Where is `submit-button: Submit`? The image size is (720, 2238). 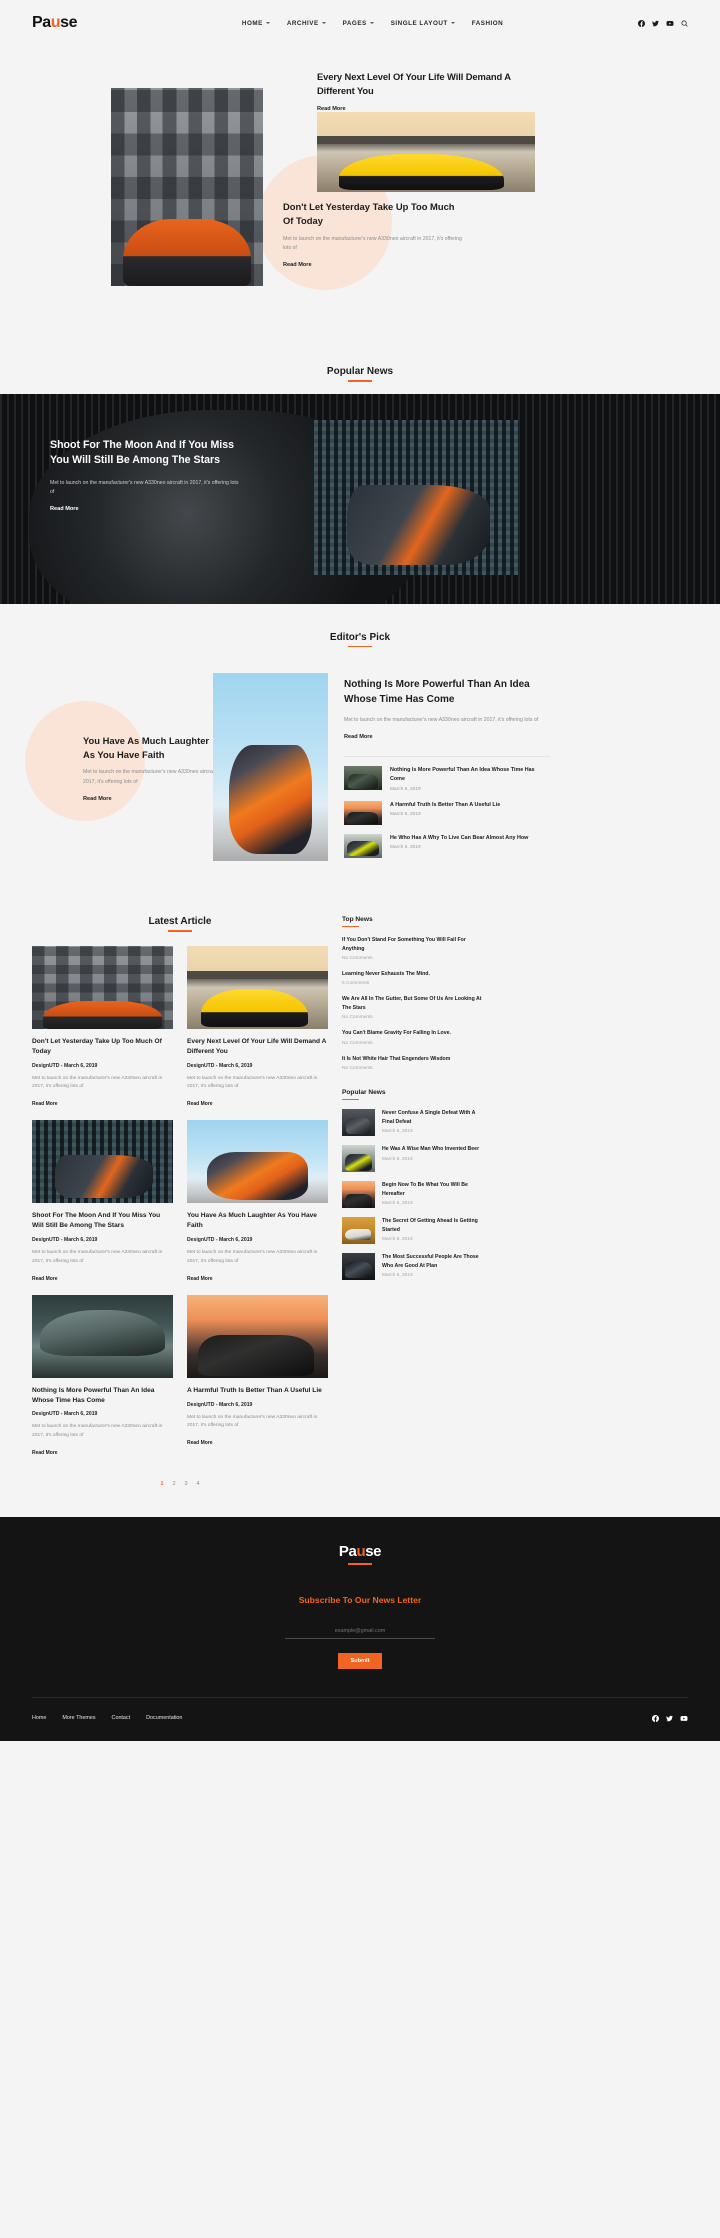
submit-button: Submit is located at coordinates (360, 1660).